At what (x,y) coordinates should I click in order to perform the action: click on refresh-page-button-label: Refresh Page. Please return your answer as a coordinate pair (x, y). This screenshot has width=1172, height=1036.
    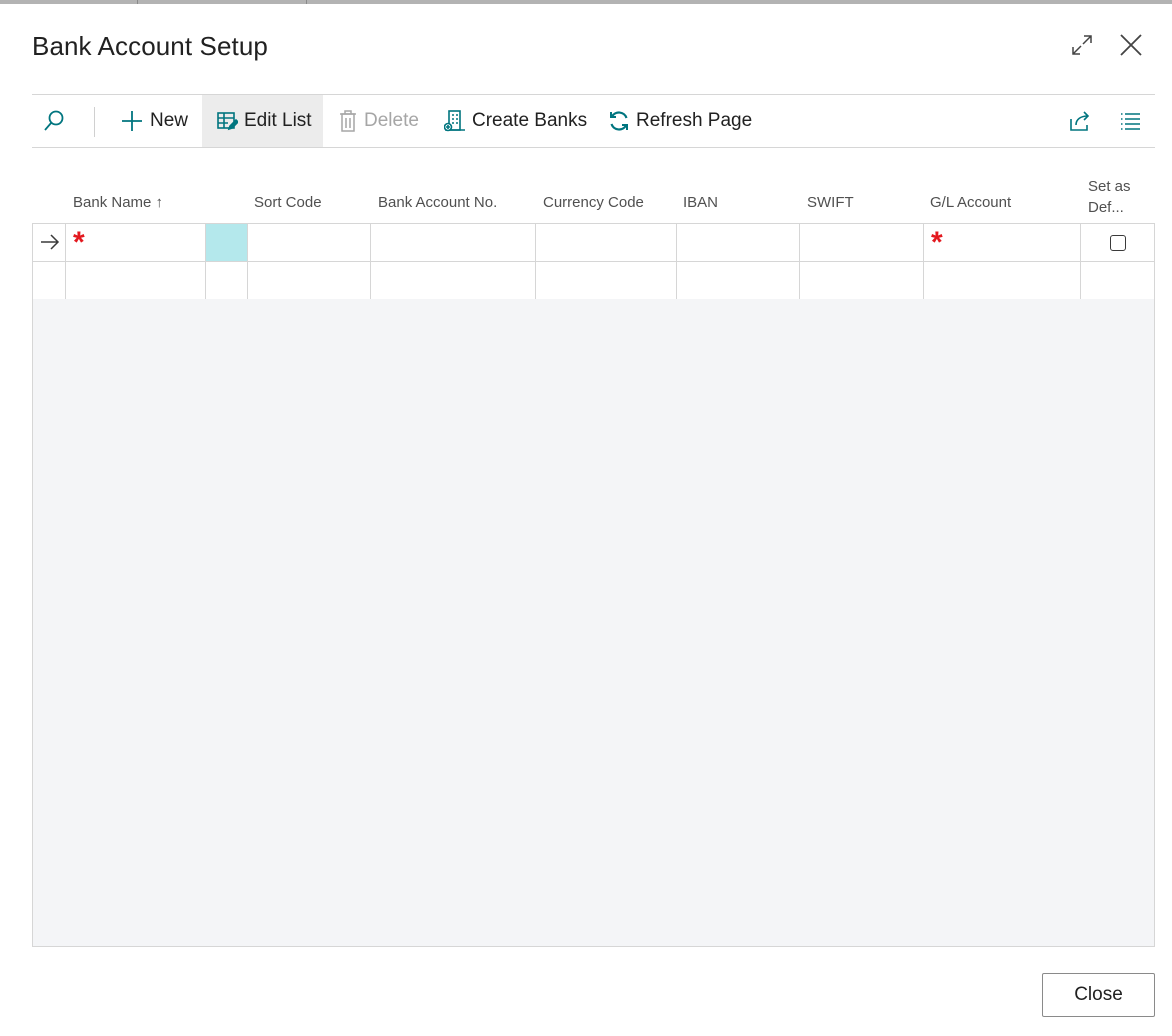
    Looking at the image, I should click on (694, 120).